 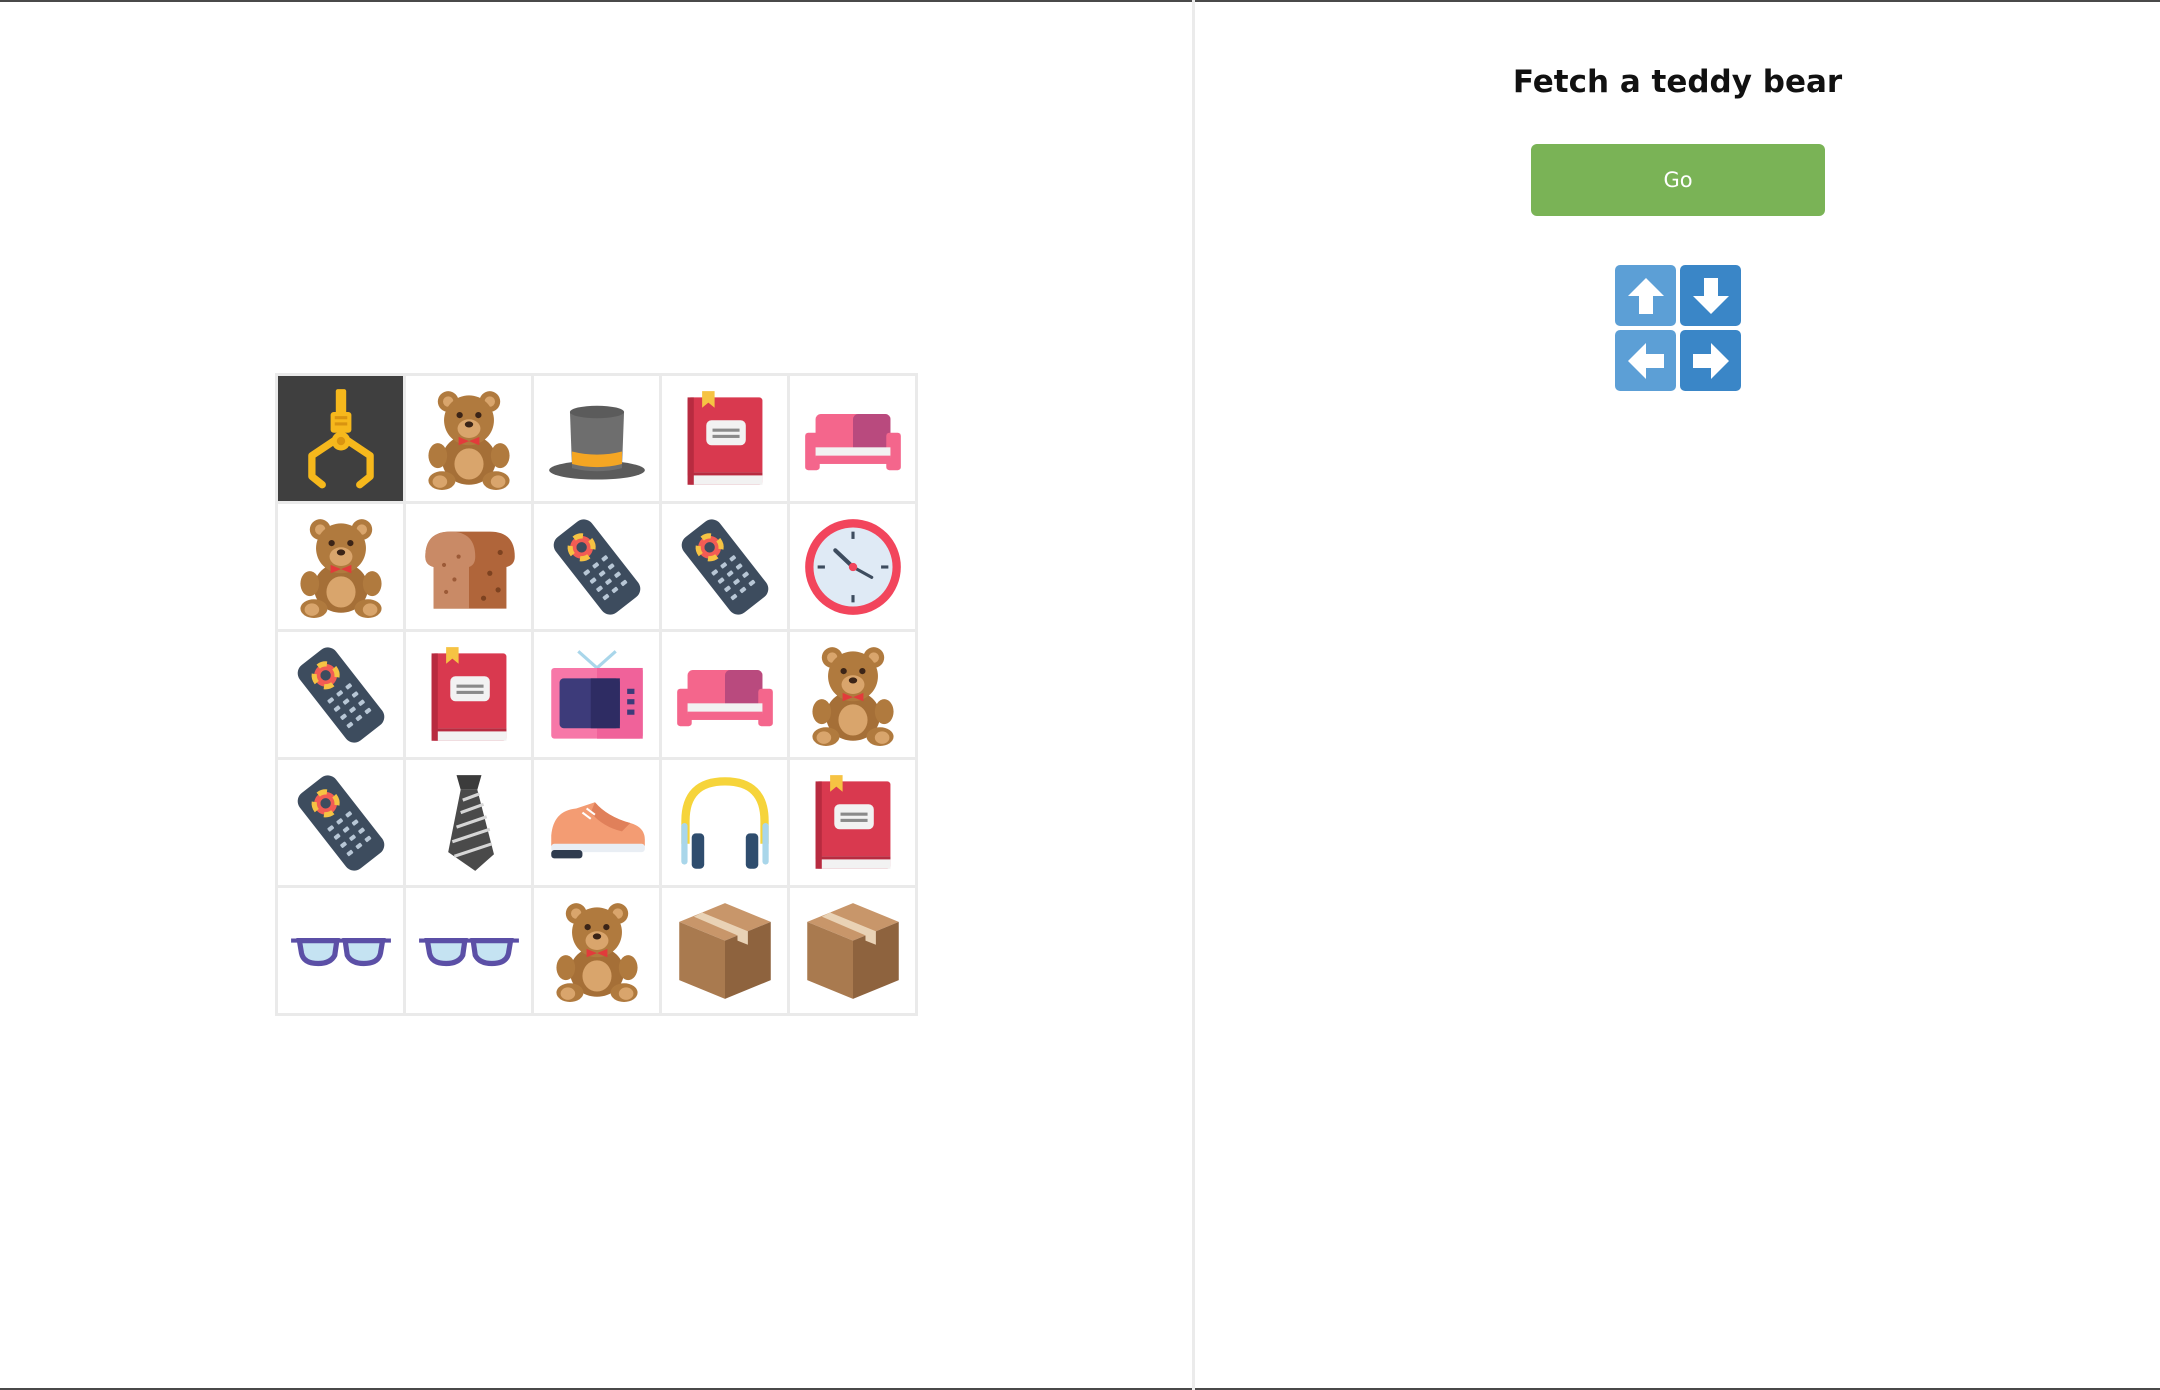 I want to click on clock-icon, so click(x=853, y=567).